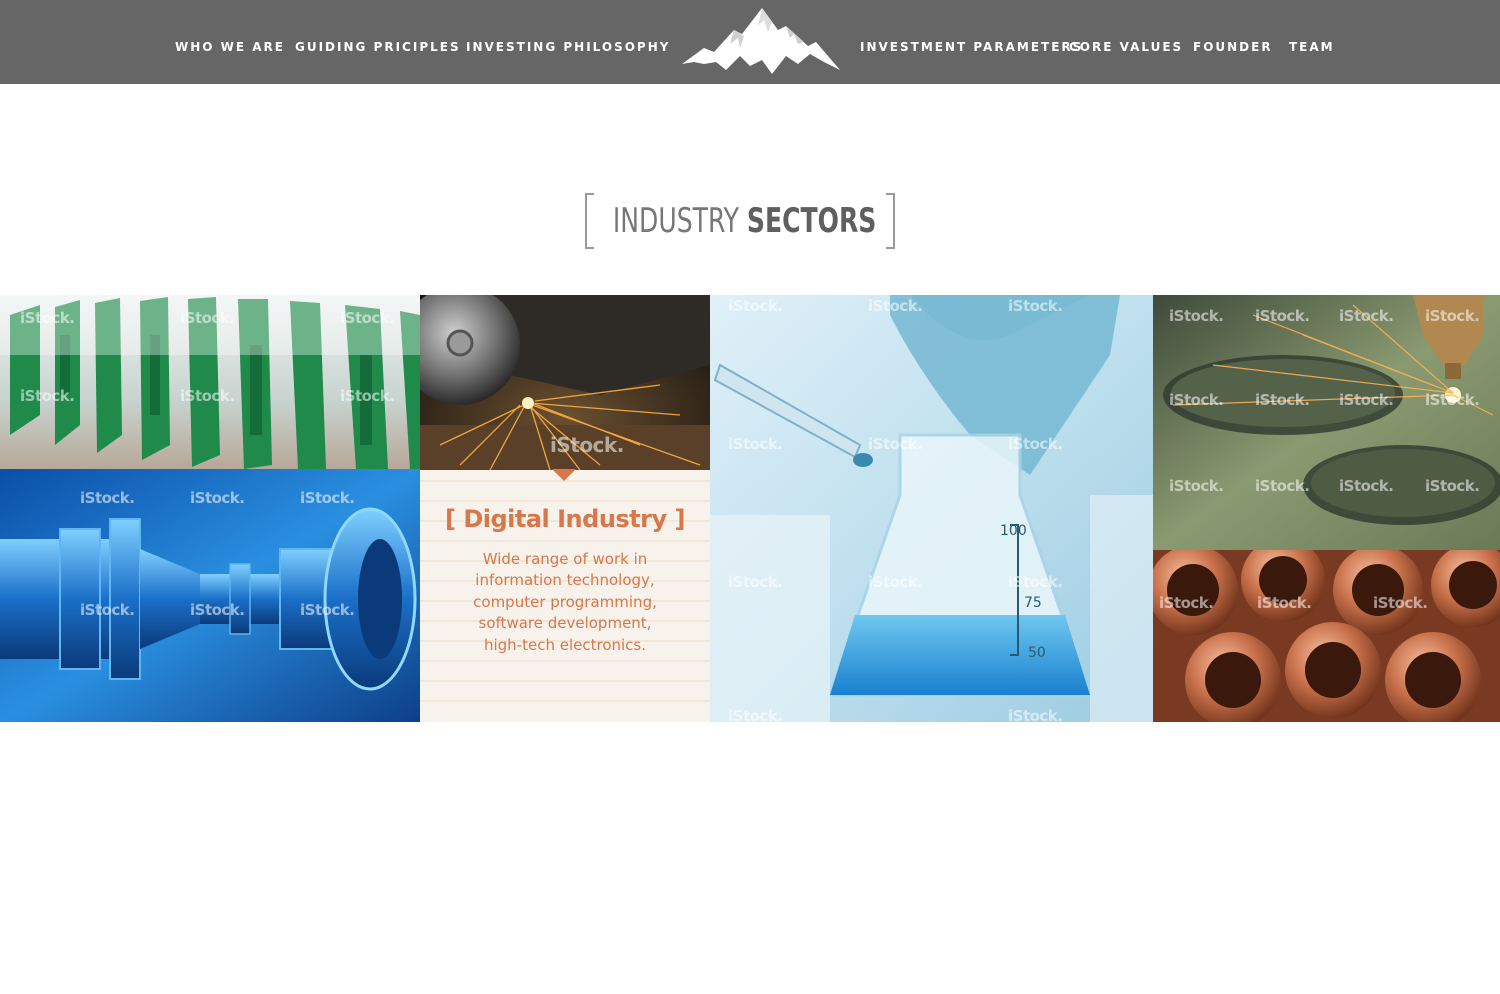 Image resolution: width=1500 pixels, height=994 pixels. What do you see at coordinates (378, 47) in the screenshot?
I see `nav-guiding-principles: GUIDING PRICIPLES` at bounding box center [378, 47].